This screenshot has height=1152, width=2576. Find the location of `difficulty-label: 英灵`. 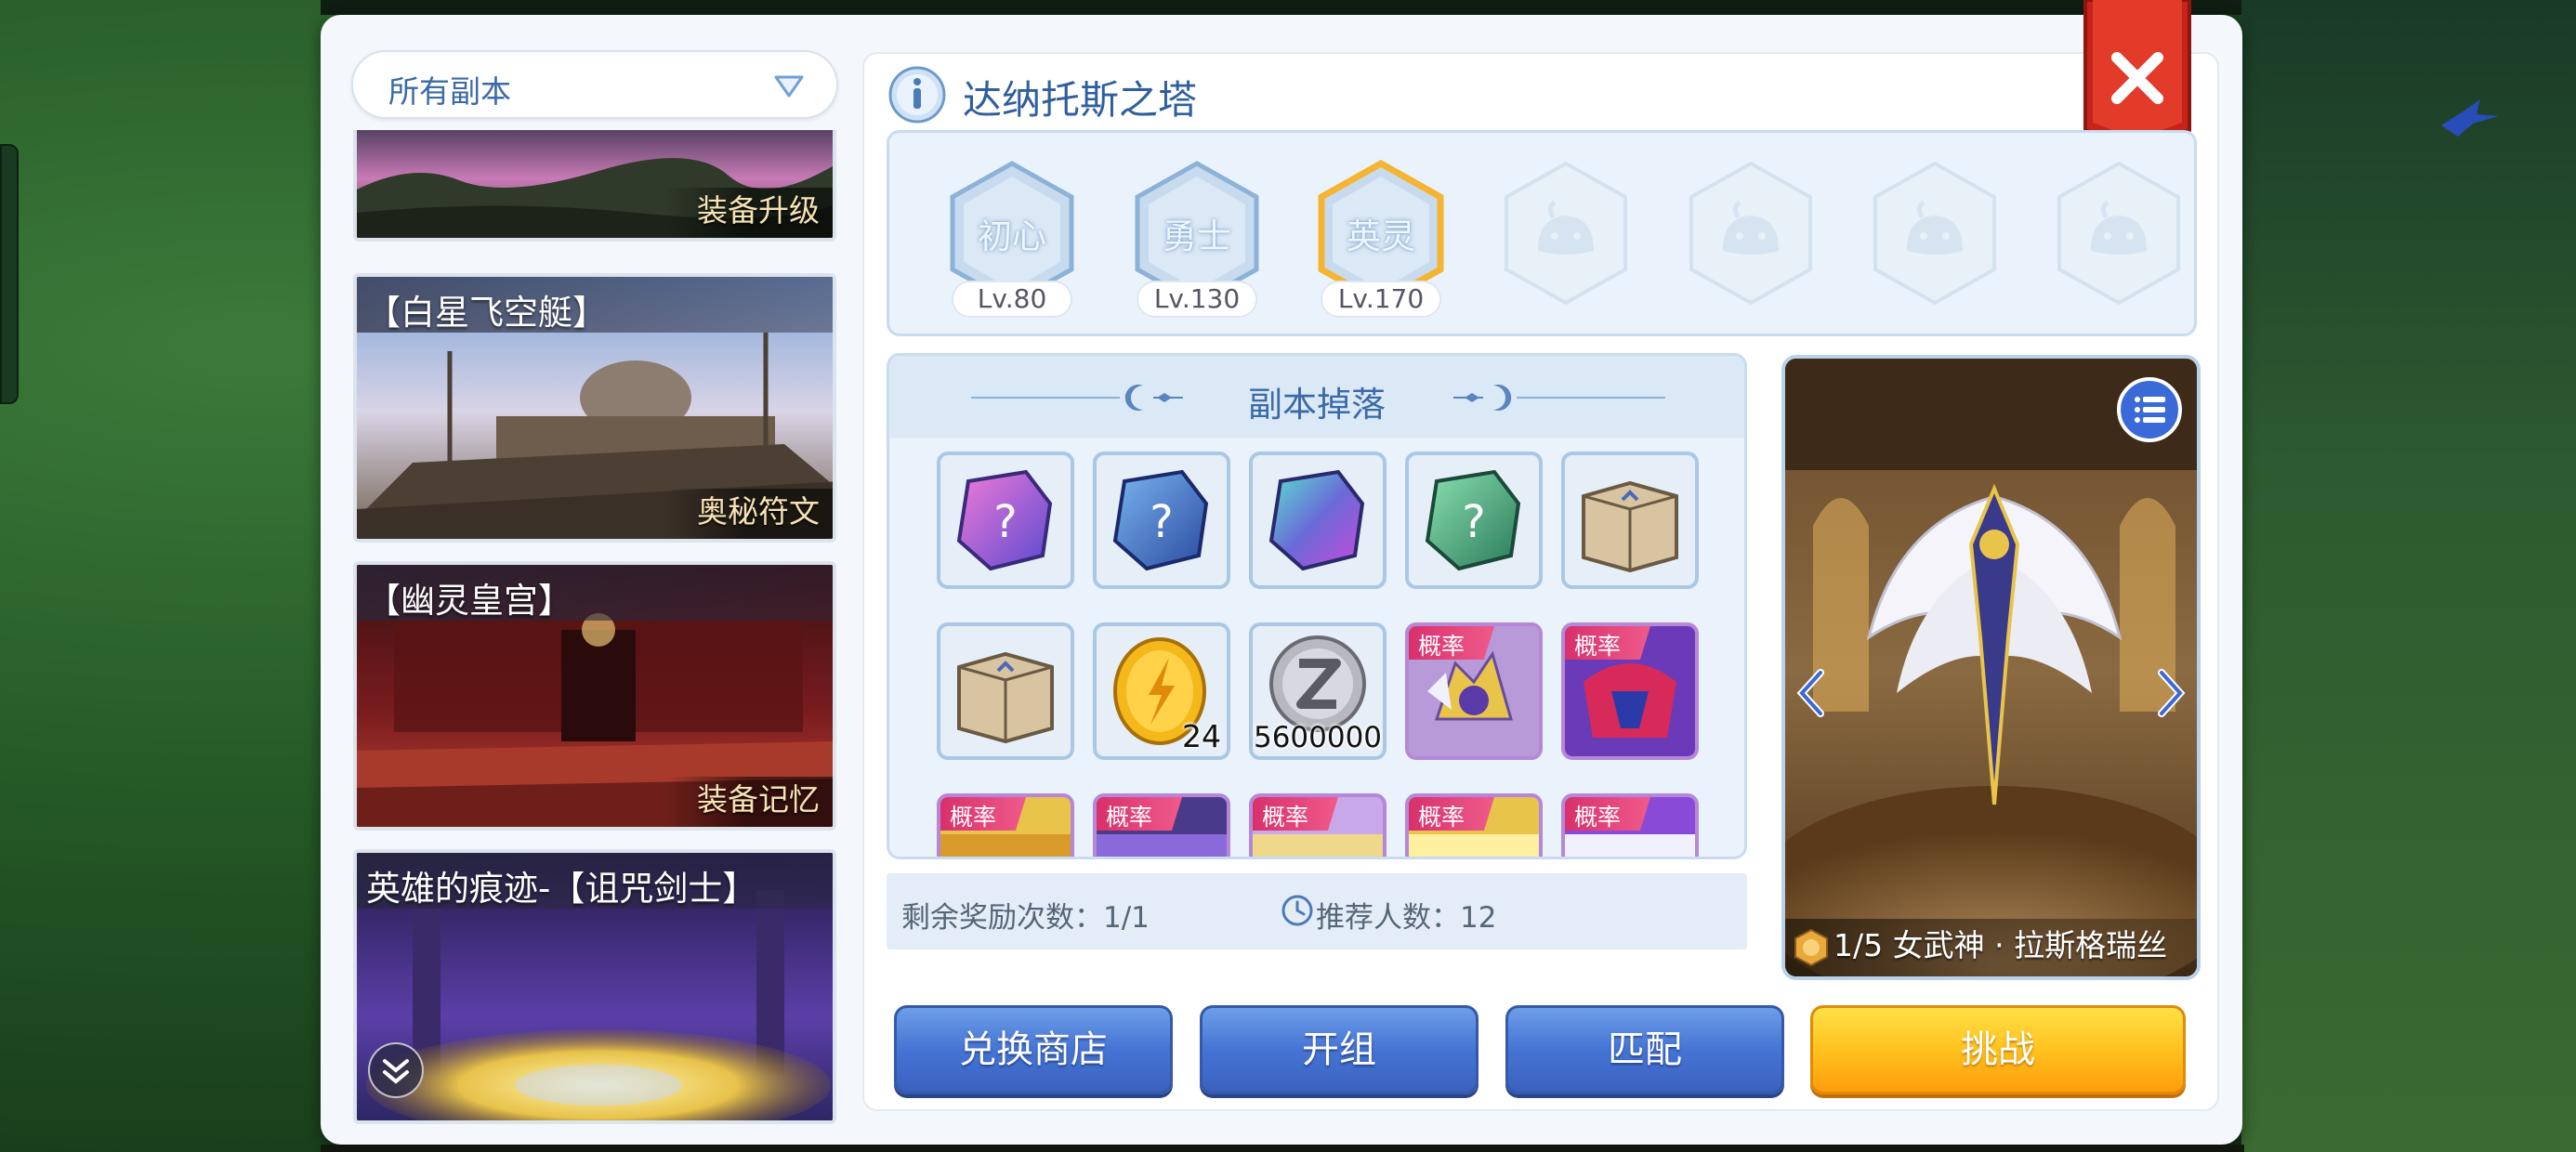

difficulty-label: 英灵 is located at coordinates (1381, 236).